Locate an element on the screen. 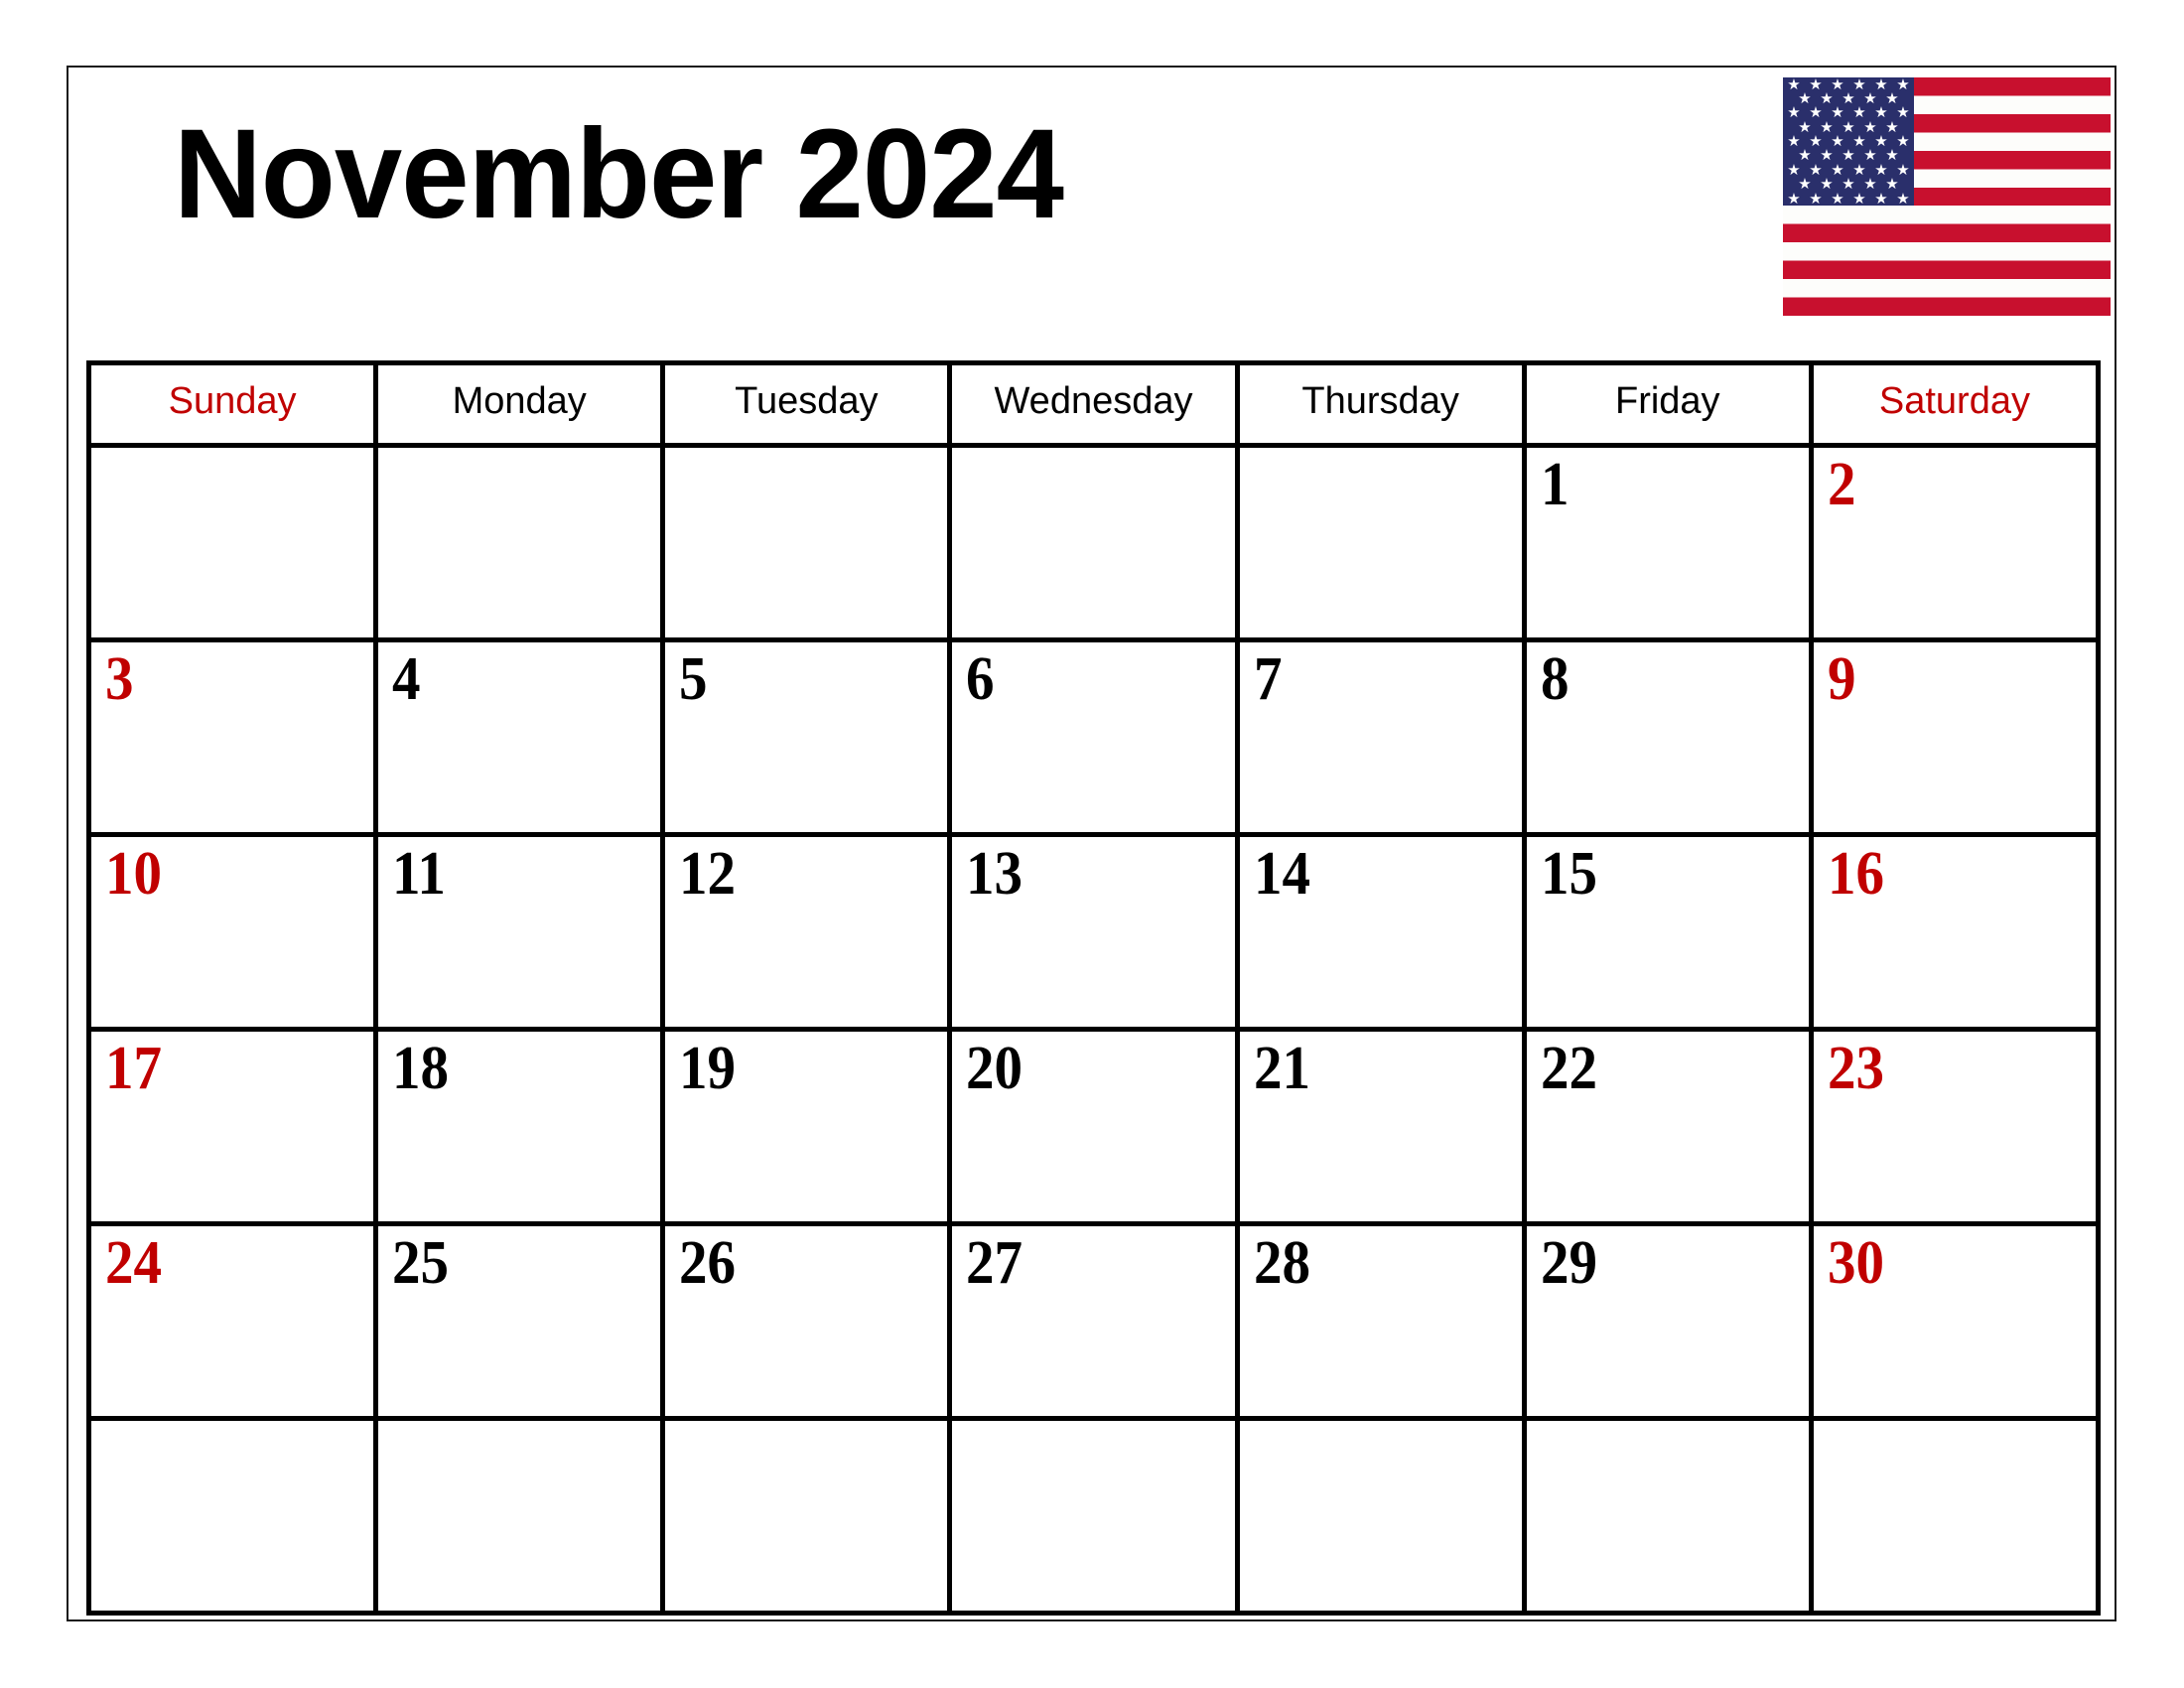 This screenshot has width=2184, height=1688. day-number: 6 is located at coordinates (980, 679).